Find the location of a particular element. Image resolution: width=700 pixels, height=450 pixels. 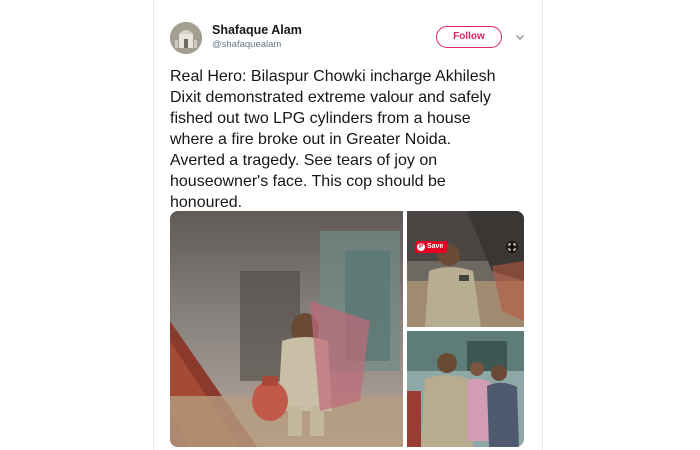

save-label: Save is located at coordinates (435, 246).